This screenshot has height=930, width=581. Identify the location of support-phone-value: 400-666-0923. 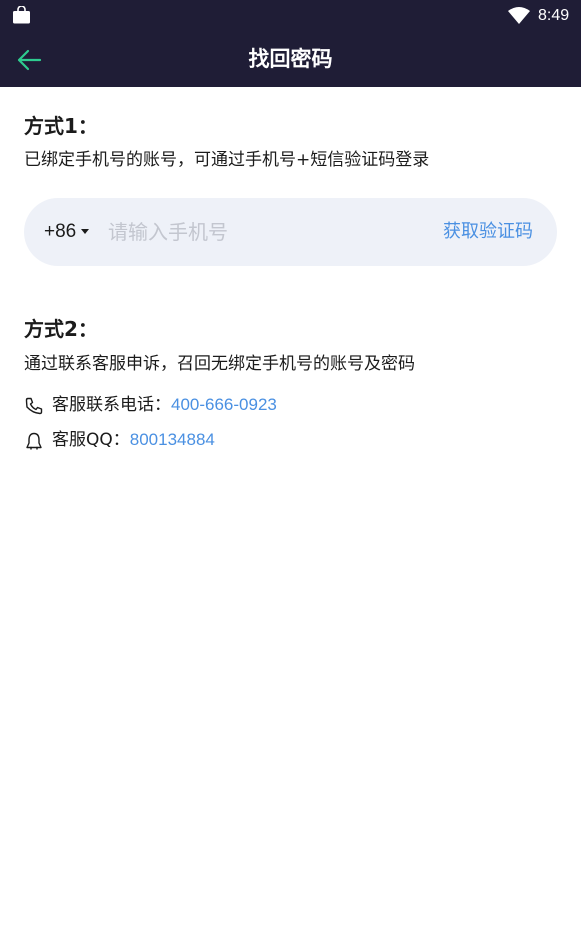
(224, 404).